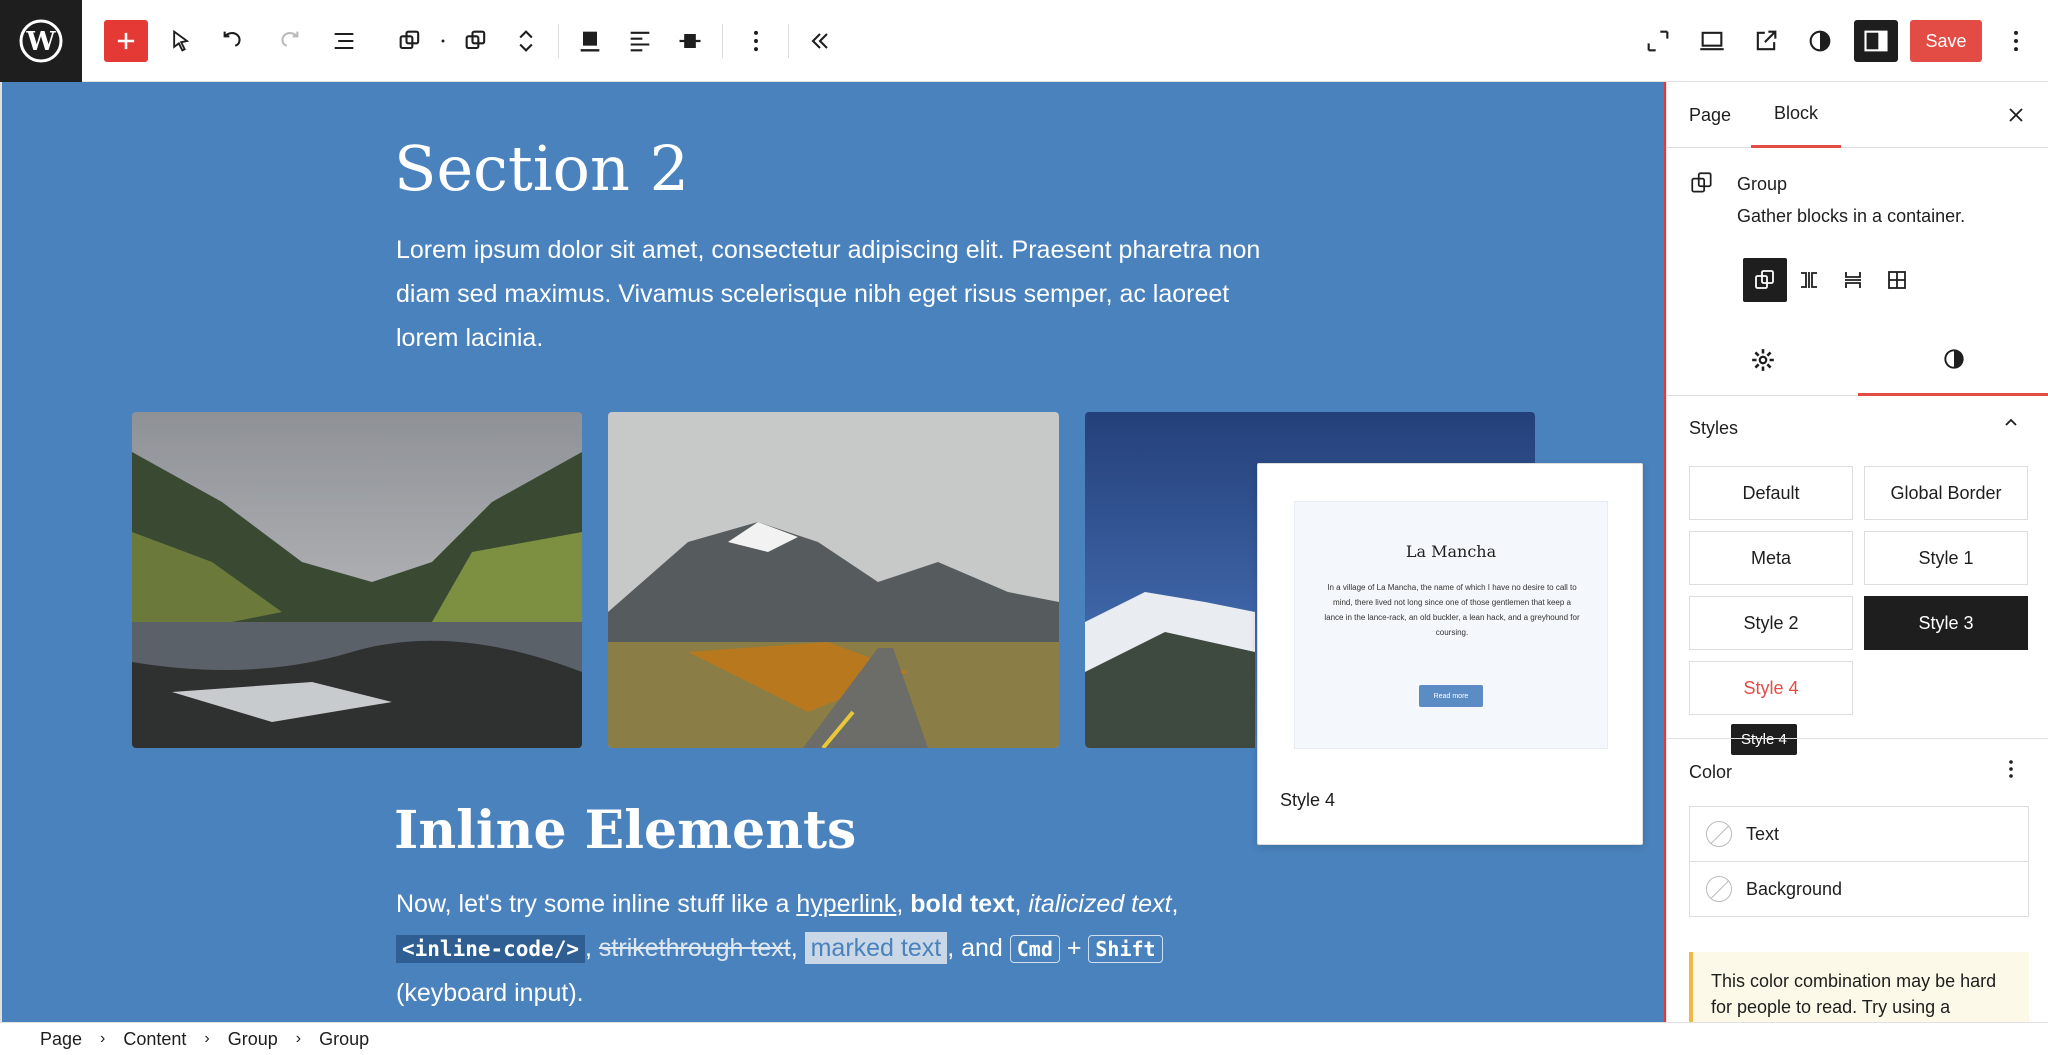 This screenshot has width=2048, height=1055. I want to click on style-2-button: Style 2, so click(1771, 623).